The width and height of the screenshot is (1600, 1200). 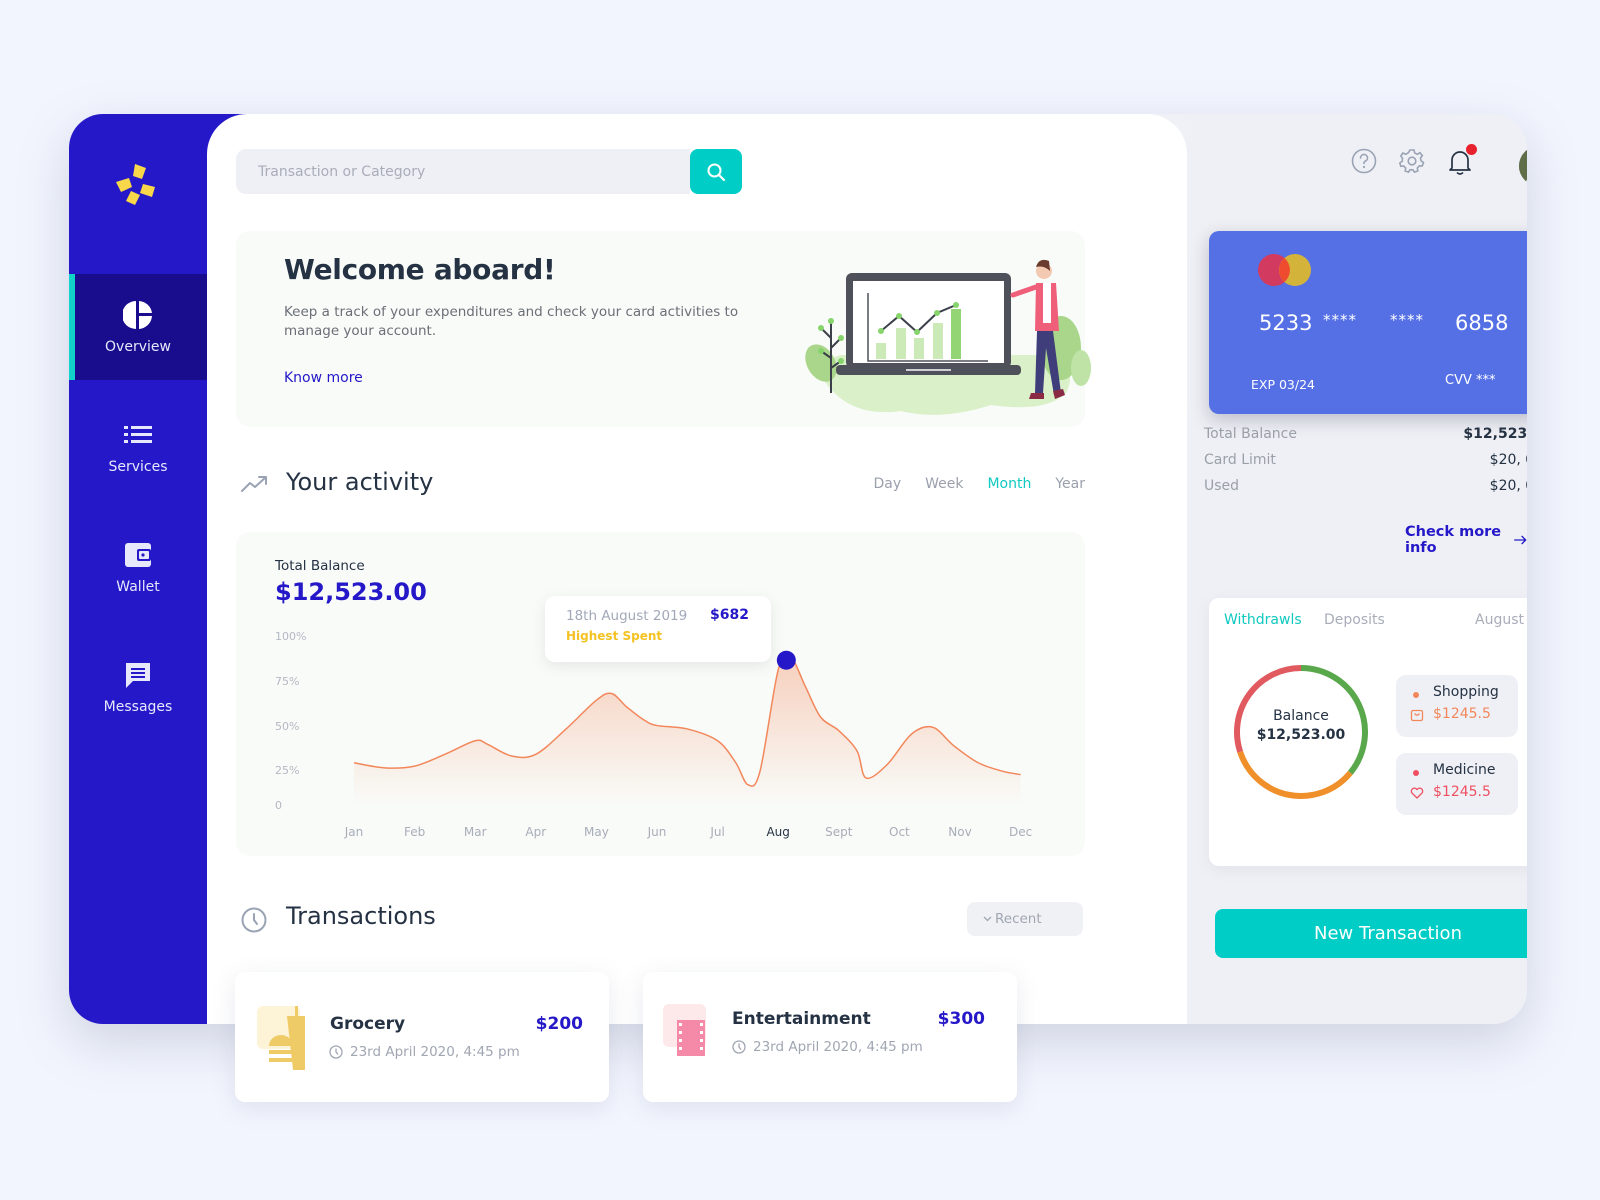 What do you see at coordinates (1466, 540) in the screenshot?
I see `check-more-info-link: Check more info` at bounding box center [1466, 540].